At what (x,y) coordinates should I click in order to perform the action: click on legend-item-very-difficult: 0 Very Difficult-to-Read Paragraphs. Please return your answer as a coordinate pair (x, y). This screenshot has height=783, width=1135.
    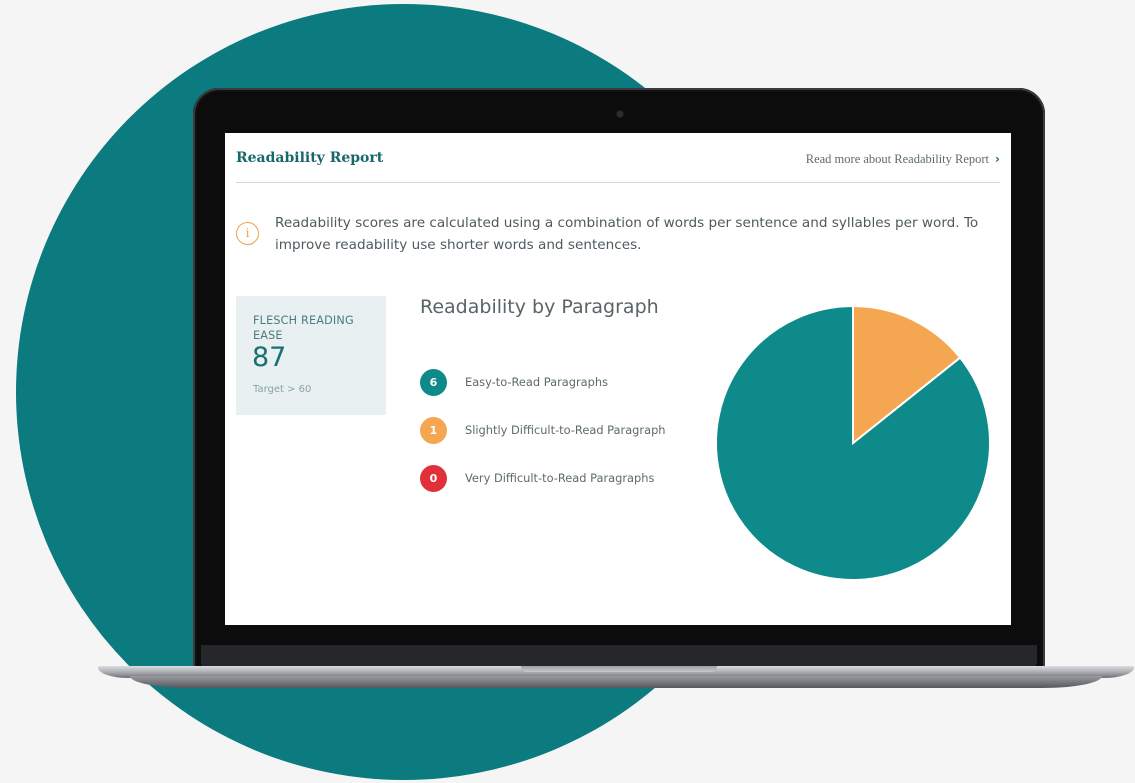
    Looking at the image, I should click on (560, 479).